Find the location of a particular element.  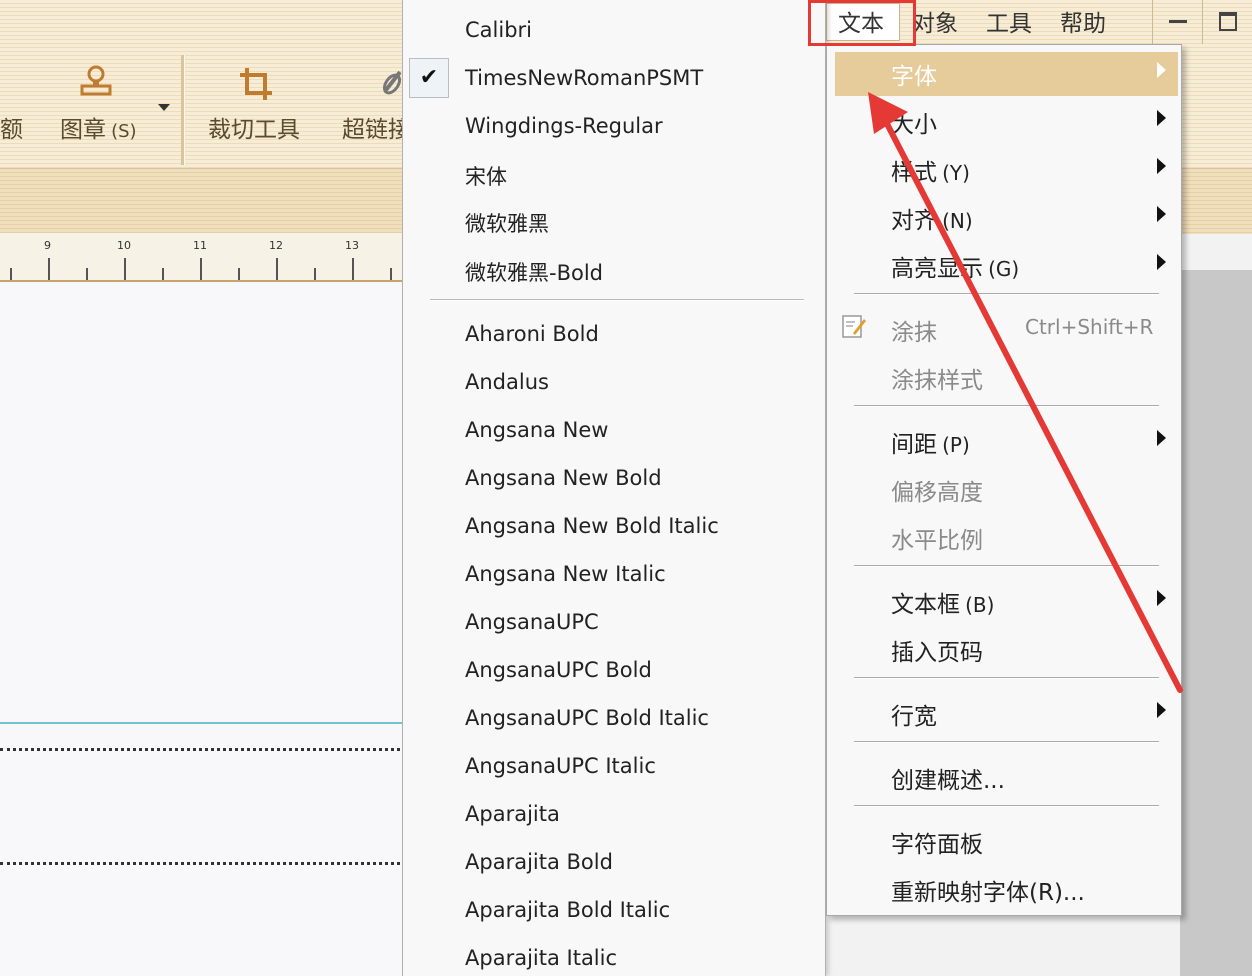

ruler-number: 11 is located at coordinates (200, 245).